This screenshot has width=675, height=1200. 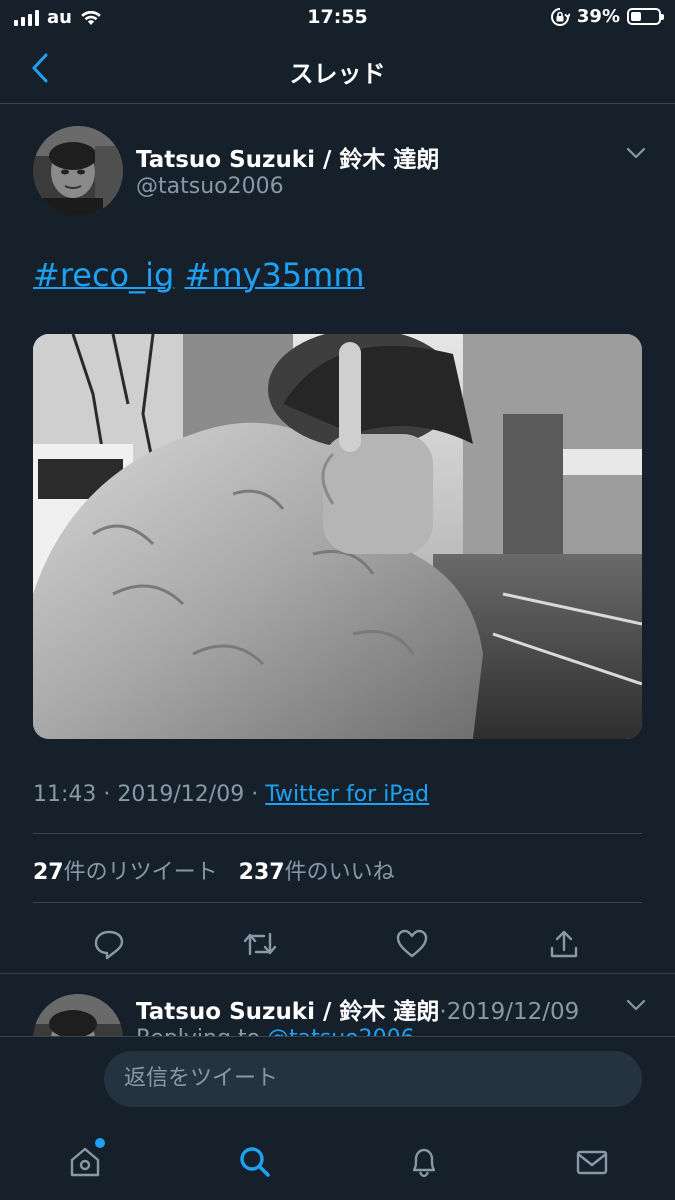 I want to click on nav-bar: スレッド, so click(x=337, y=70).